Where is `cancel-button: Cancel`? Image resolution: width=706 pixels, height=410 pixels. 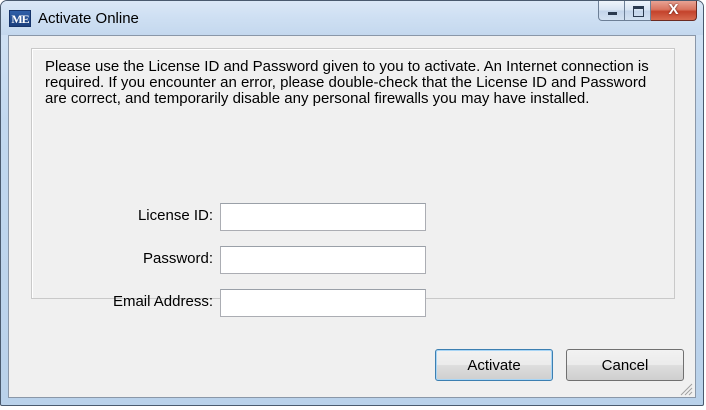
cancel-button: Cancel is located at coordinates (625, 365).